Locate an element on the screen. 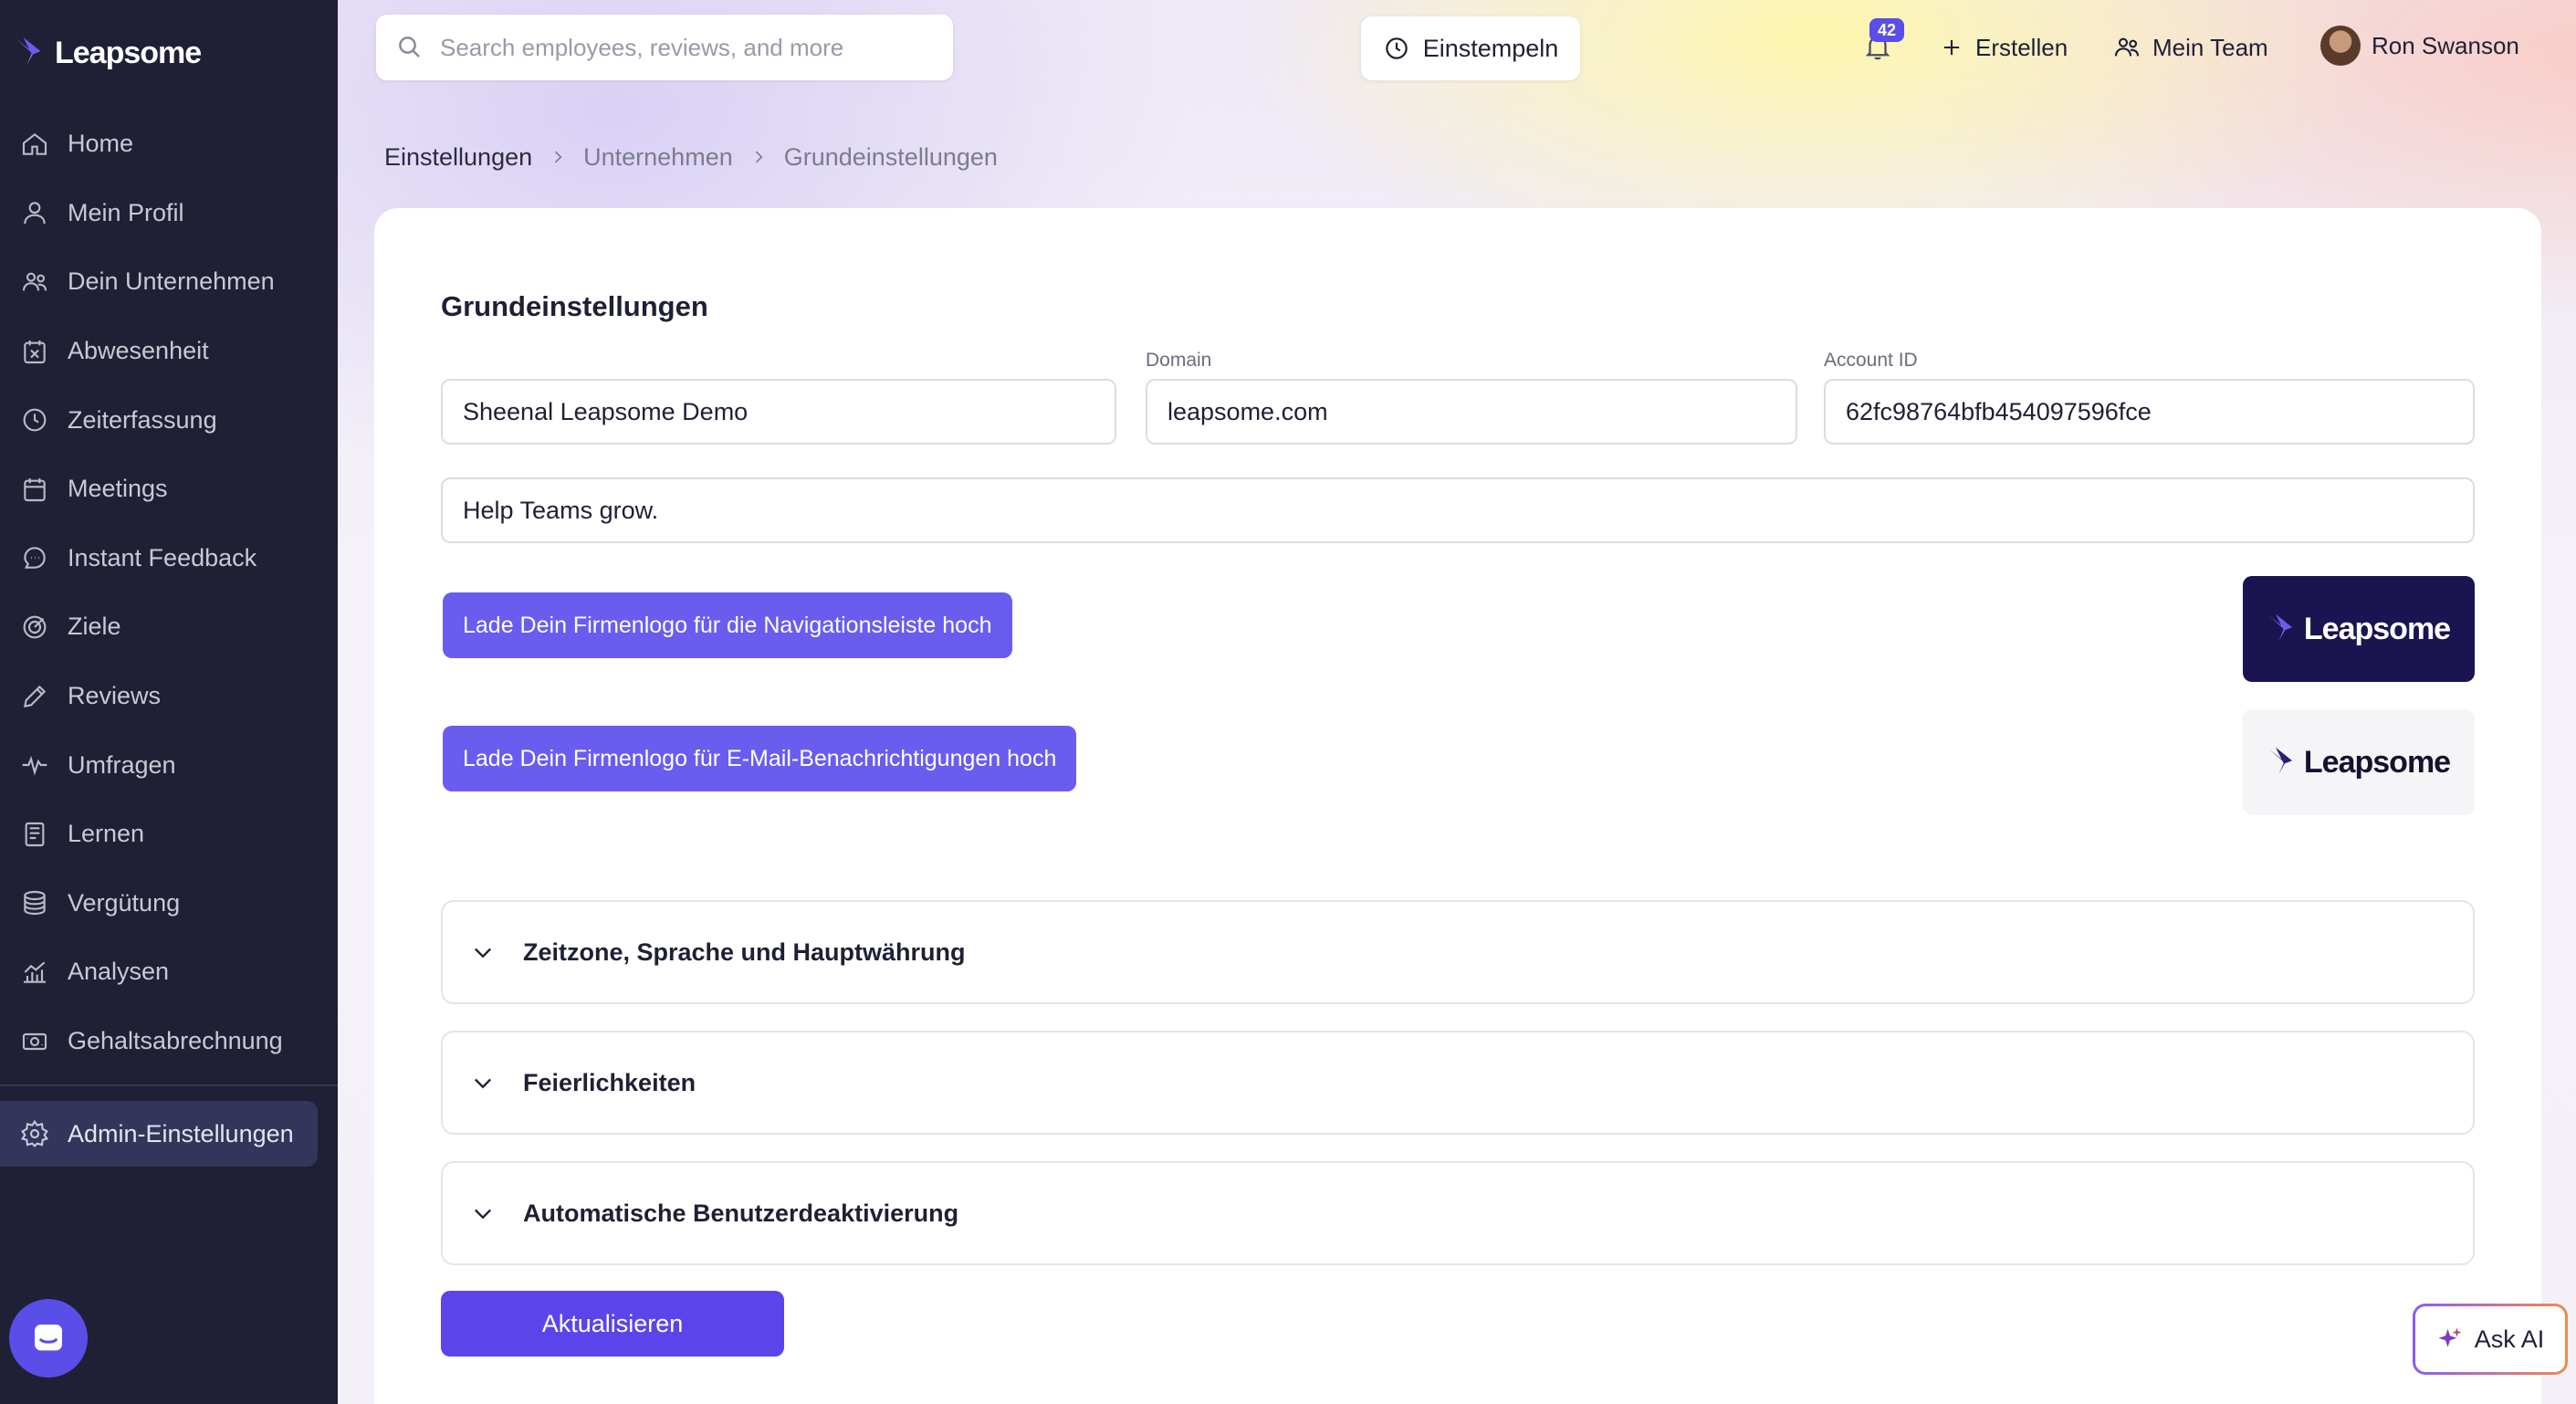 The width and height of the screenshot is (2576, 1404). user-icon is located at coordinates (35, 213).